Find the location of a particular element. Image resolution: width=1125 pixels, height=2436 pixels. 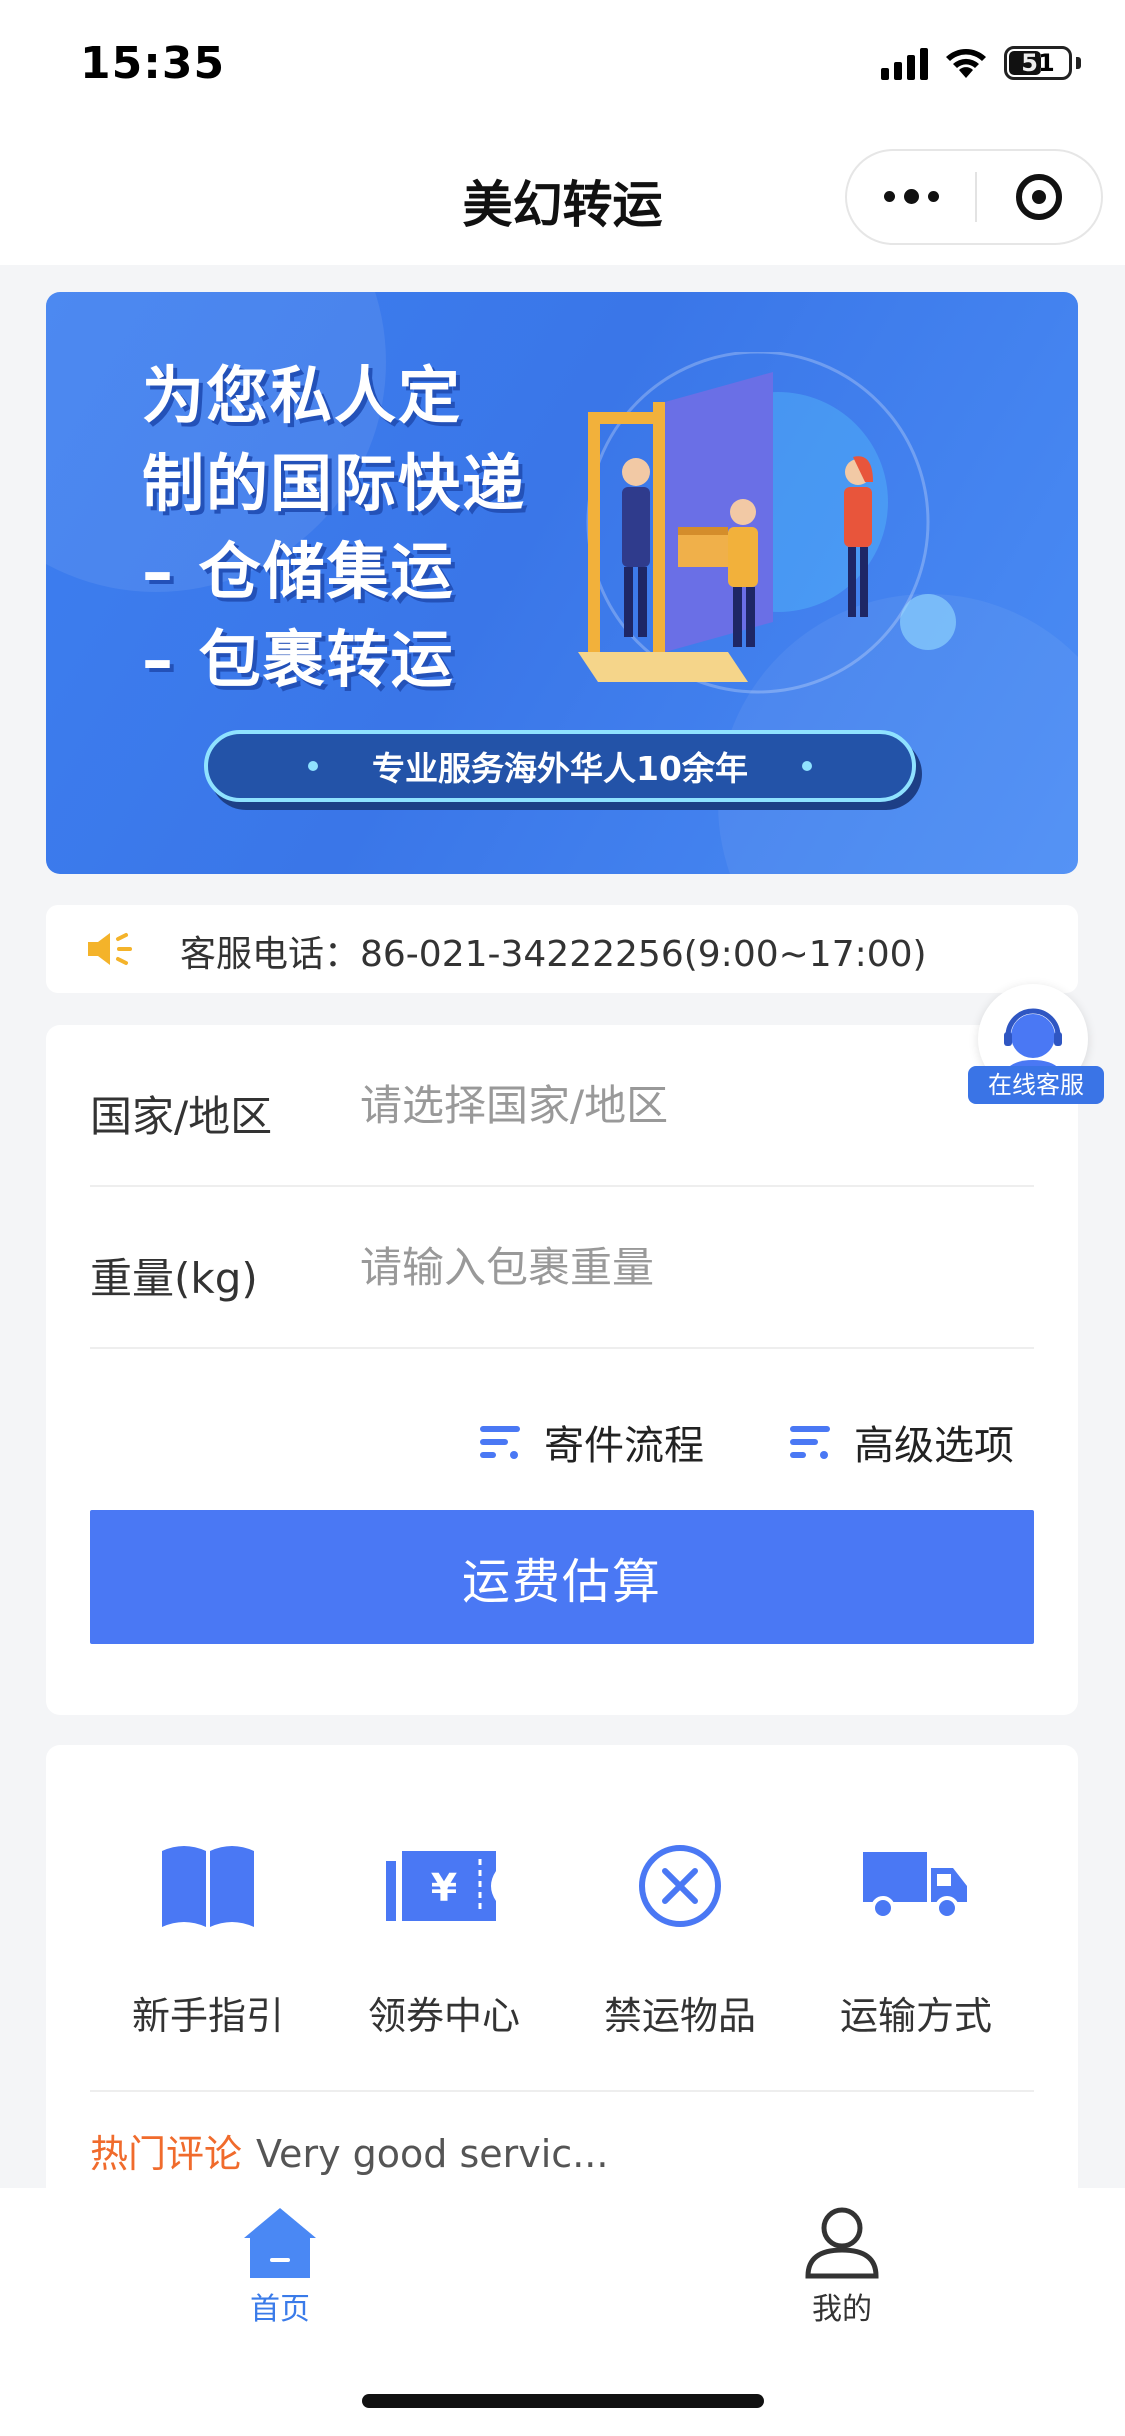

coupon-icon: ¥ is located at coordinates (444, 1886).